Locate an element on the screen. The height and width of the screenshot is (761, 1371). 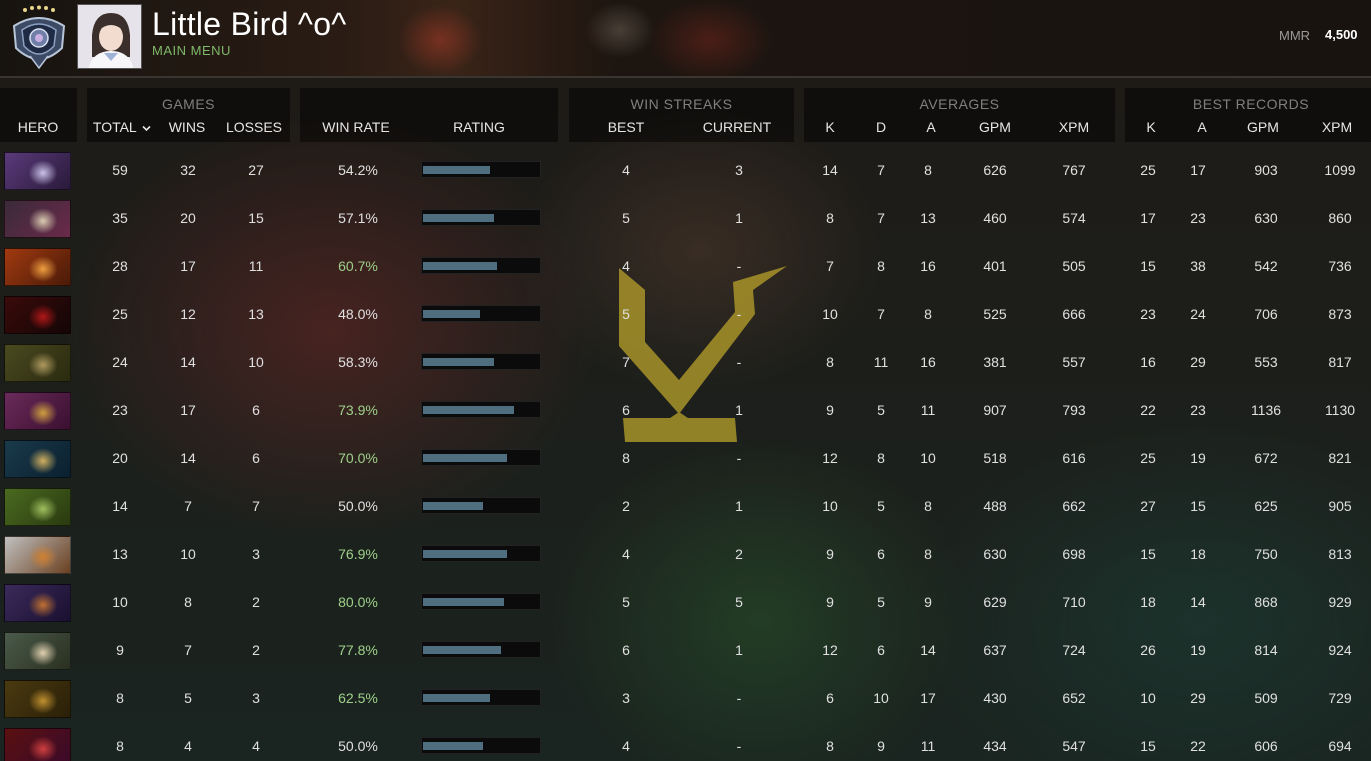
best-gpm-cell: 625 is located at coordinates (1266, 506).